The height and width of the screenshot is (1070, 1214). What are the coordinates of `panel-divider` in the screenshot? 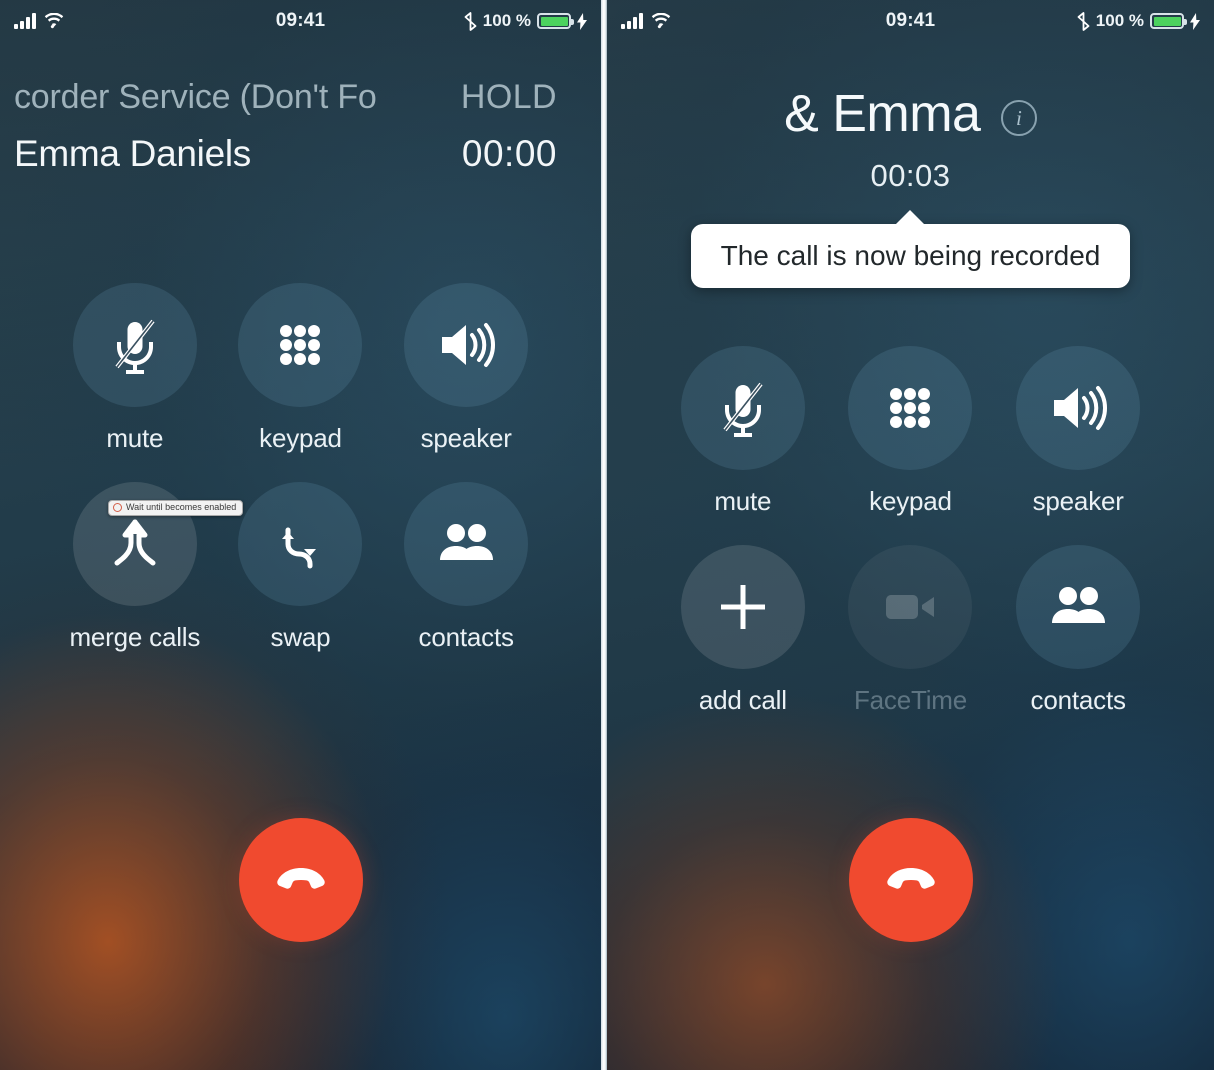 It's located at (604, 535).